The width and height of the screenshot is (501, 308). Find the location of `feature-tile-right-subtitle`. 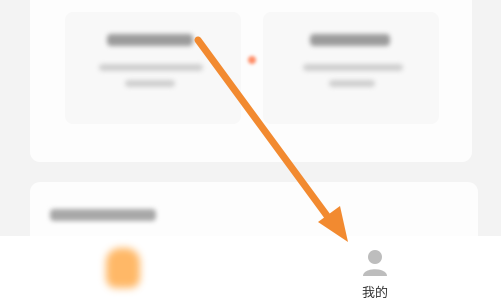

feature-tile-right-subtitle is located at coordinates (353, 67).